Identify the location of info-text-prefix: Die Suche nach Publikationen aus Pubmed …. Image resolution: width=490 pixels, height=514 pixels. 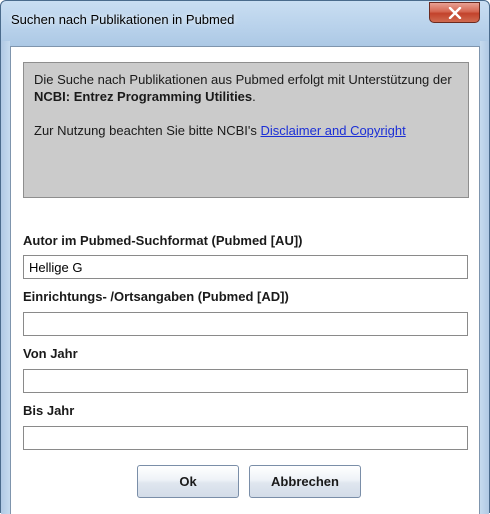
(243, 79).